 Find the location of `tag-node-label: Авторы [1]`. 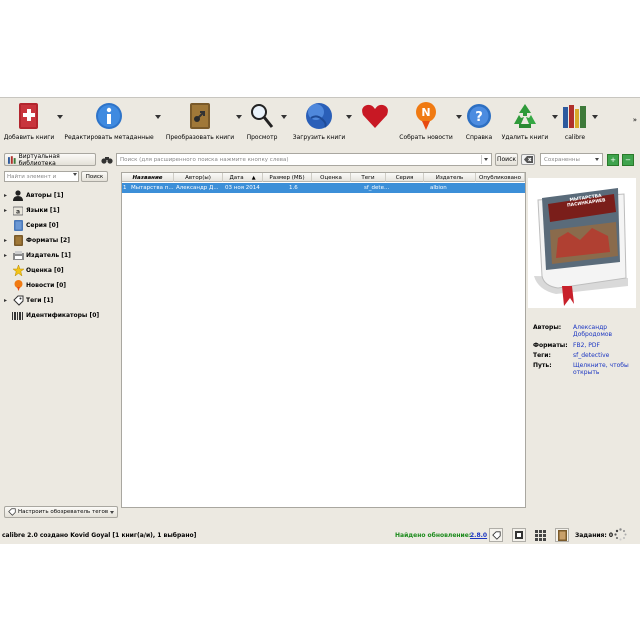

tag-node-label: Авторы [1] is located at coordinates (45, 195).